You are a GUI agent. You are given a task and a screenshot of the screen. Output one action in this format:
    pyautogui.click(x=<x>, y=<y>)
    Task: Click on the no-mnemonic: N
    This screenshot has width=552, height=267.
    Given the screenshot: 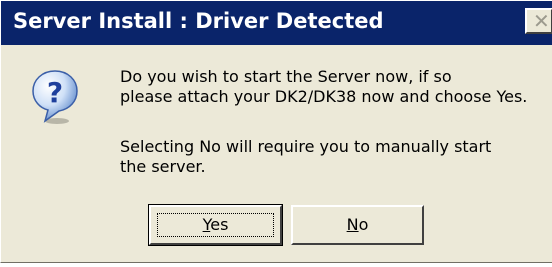 What is the action you would take?
    pyautogui.click(x=352, y=224)
    